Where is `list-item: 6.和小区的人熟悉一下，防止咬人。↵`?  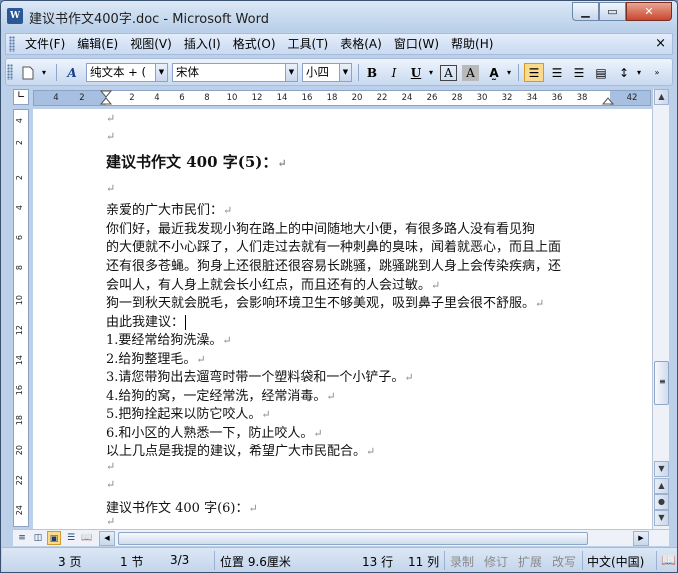 list-item: 6.和小区的人熟悉一下，防止咬人。↵ is located at coordinates (214, 431).